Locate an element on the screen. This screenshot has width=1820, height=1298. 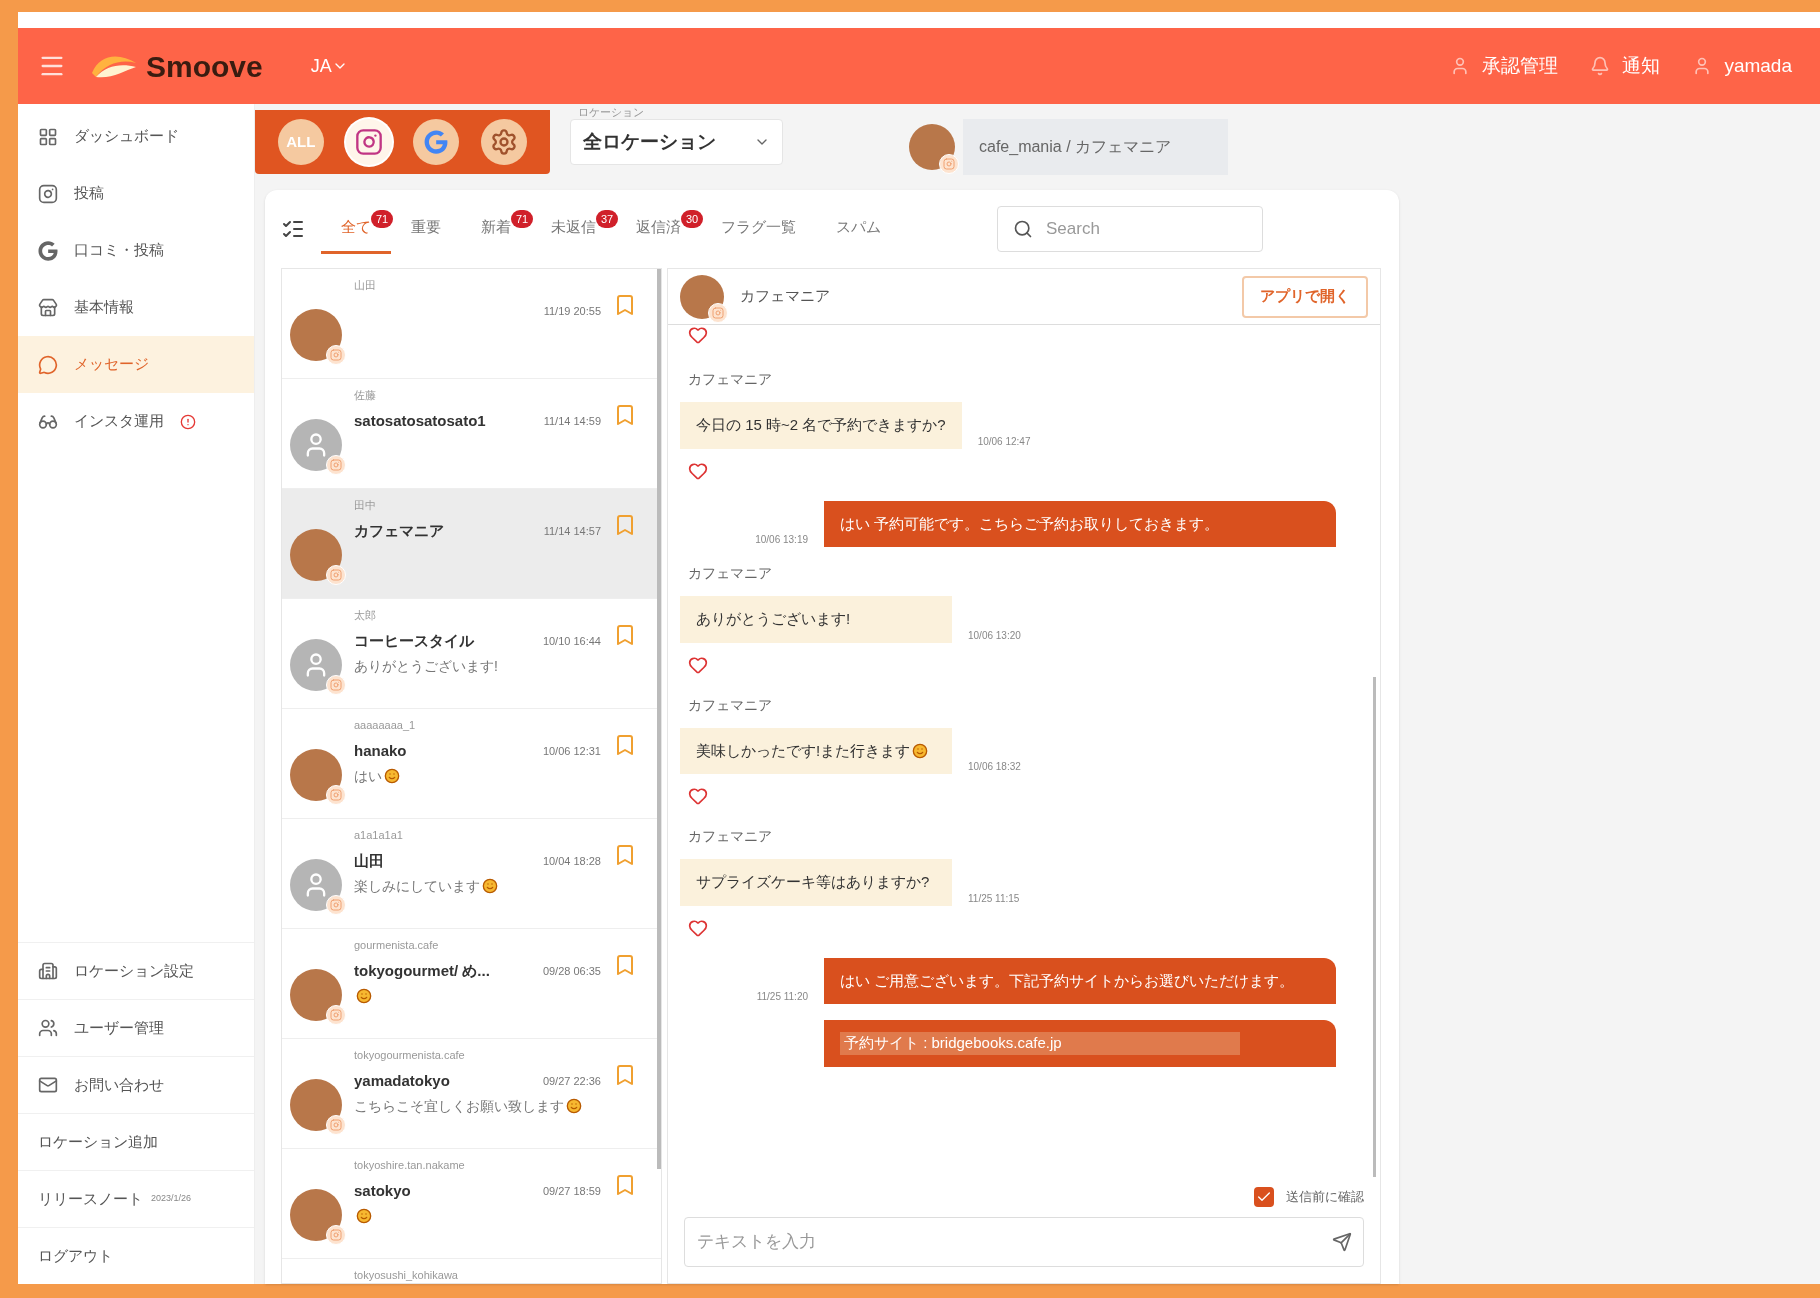
tab: フラグ一覧 is located at coordinates (758, 229).